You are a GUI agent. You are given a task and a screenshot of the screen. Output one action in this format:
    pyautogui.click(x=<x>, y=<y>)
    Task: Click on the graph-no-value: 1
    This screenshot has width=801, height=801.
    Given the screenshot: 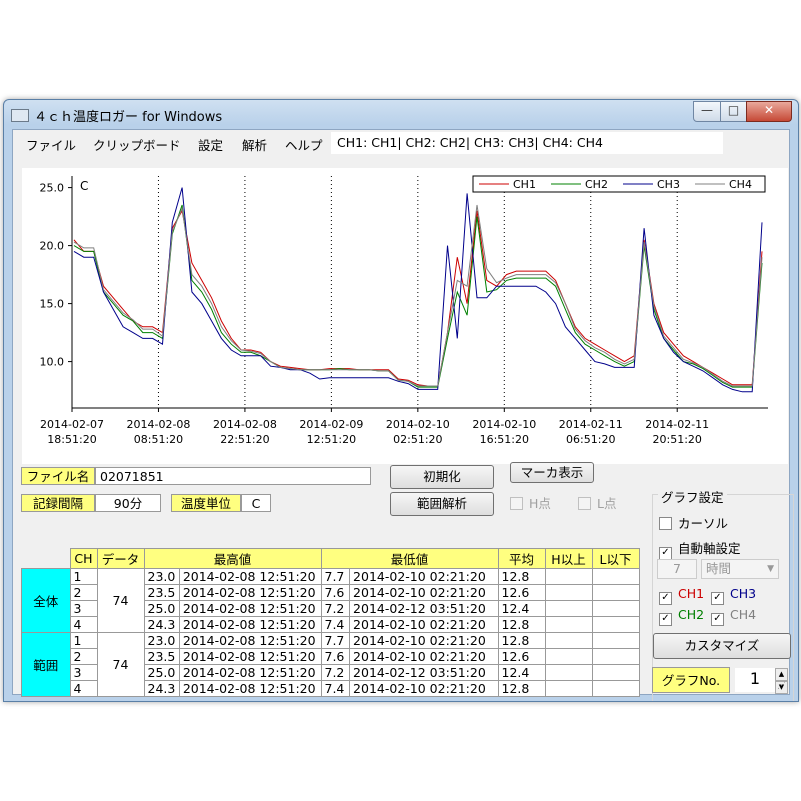 What is the action you would take?
    pyautogui.click(x=755, y=680)
    